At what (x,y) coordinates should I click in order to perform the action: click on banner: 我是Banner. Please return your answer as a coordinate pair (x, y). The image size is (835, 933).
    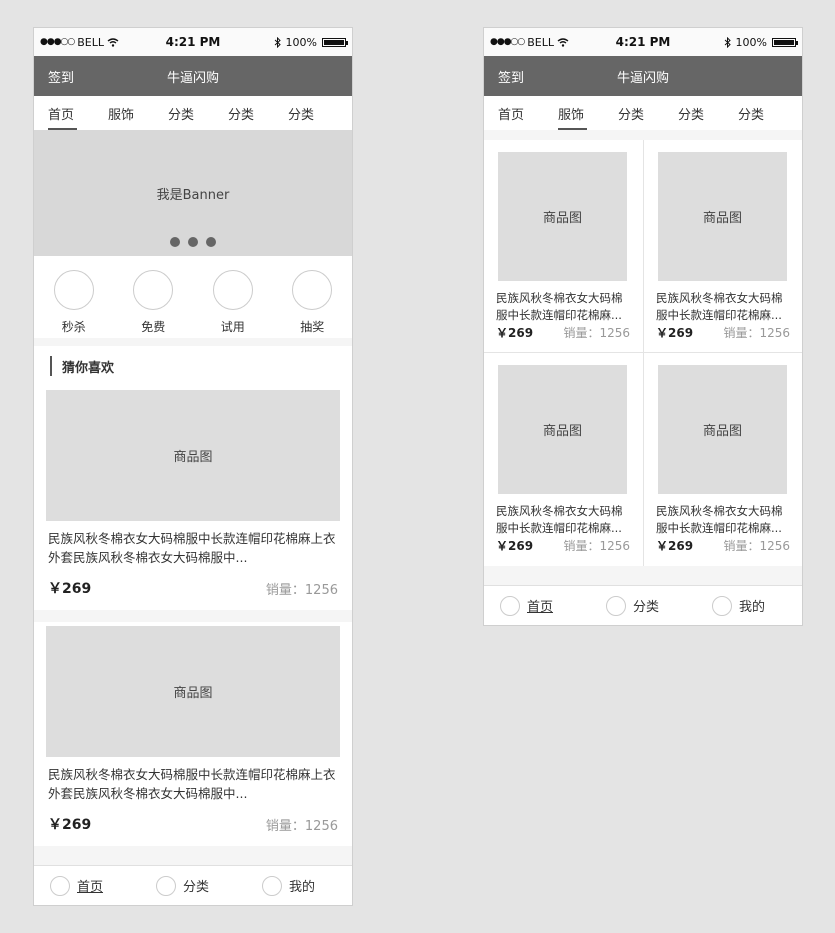
    Looking at the image, I should click on (193, 193).